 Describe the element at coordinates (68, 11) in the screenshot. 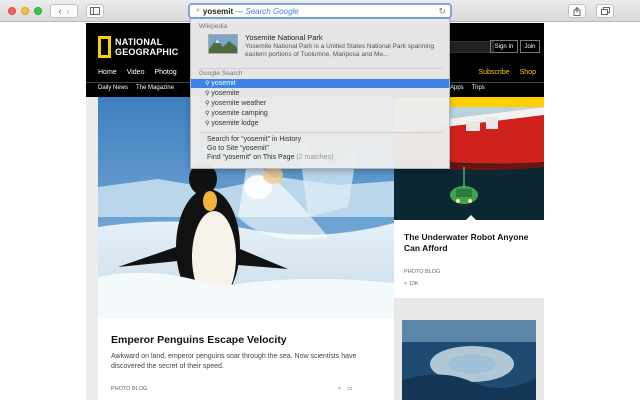

I see `chevron-right-icon: ›` at that location.